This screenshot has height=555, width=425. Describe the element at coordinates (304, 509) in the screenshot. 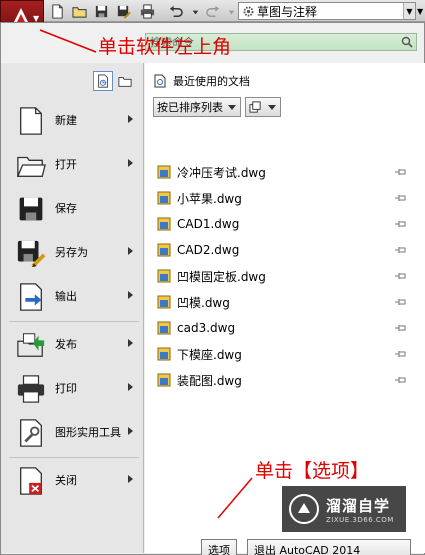

I see `watermark-logo-icon` at that location.